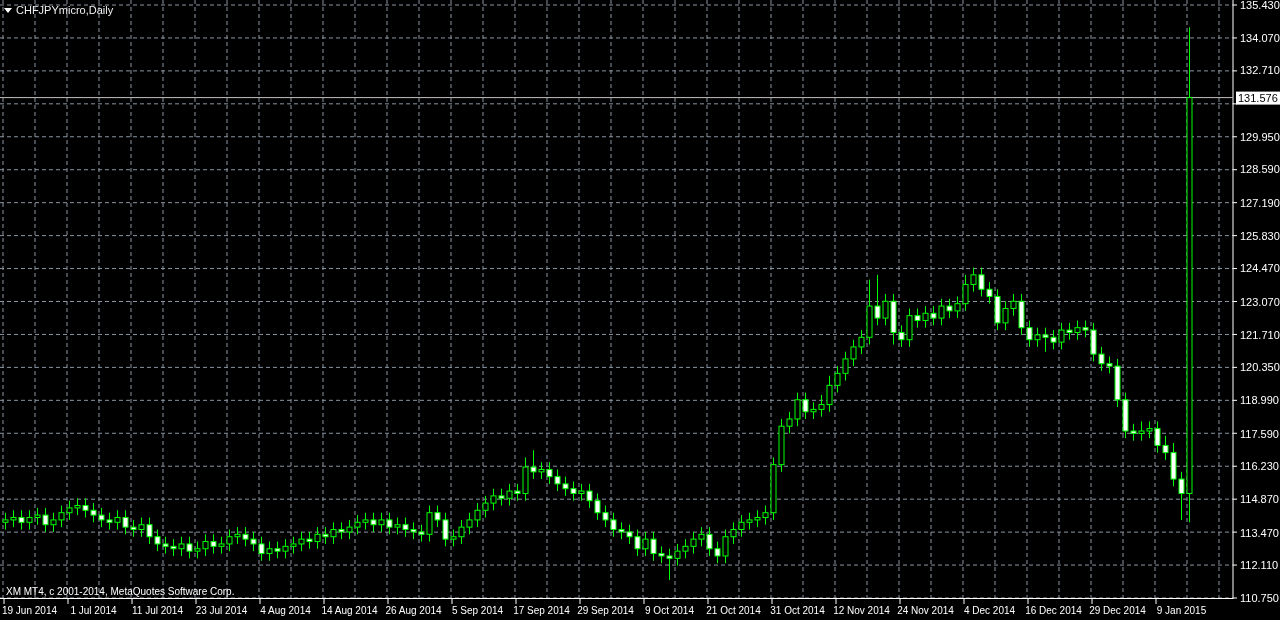 This screenshot has height=620, width=1280. What do you see at coordinates (8, 10) in the screenshot?
I see `dropdown-icon` at bounding box center [8, 10].